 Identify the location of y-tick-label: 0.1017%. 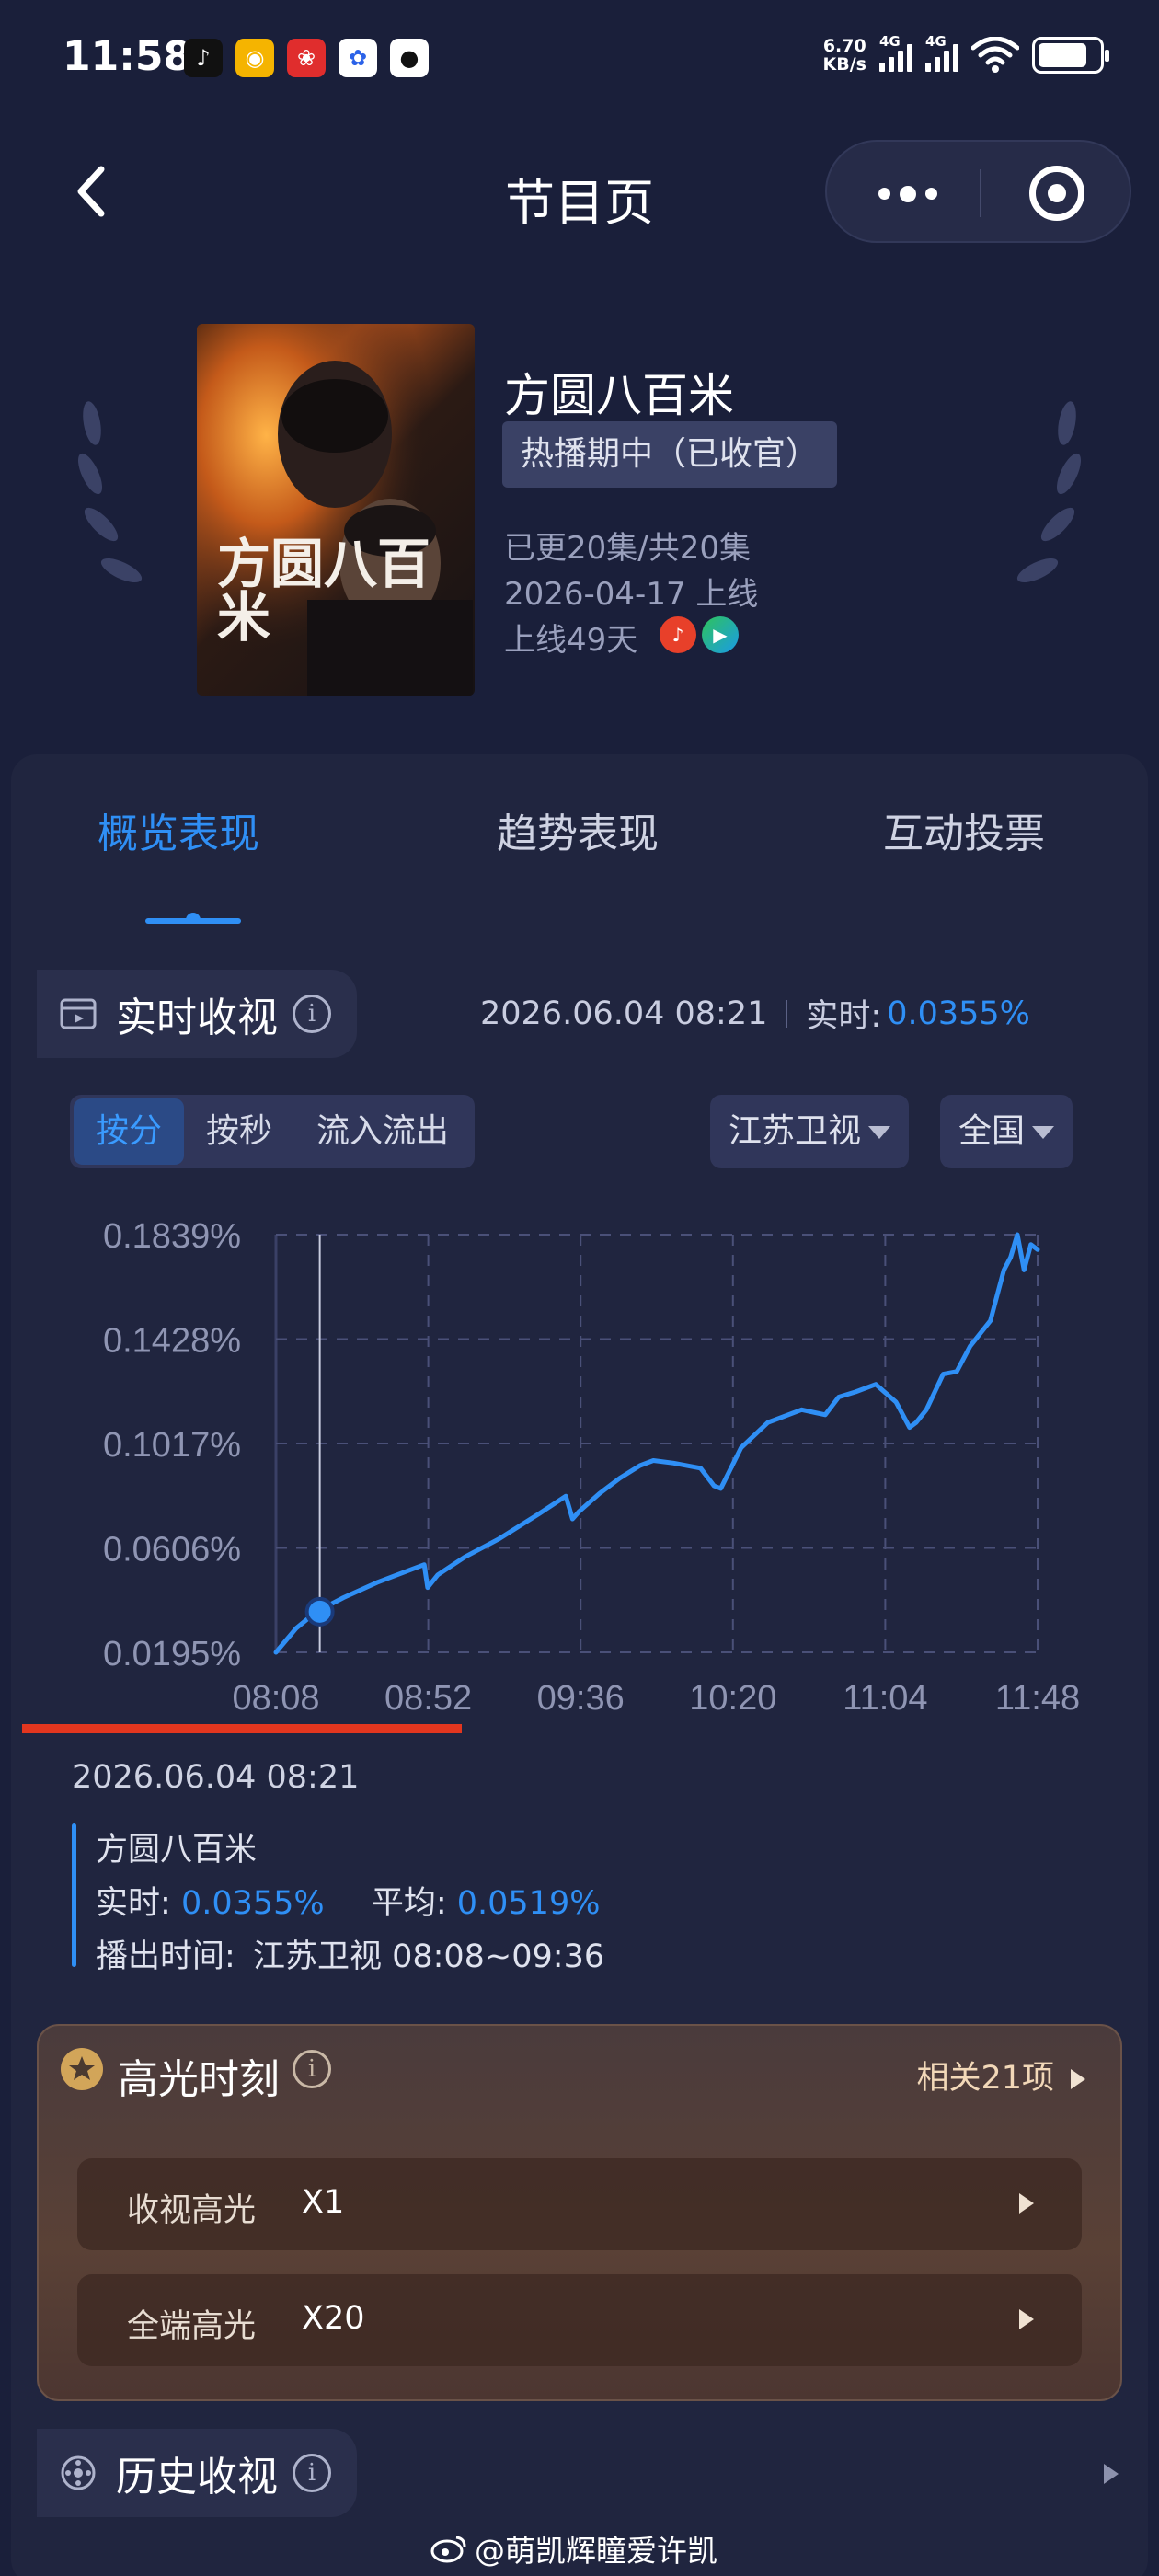
(172, 1445).